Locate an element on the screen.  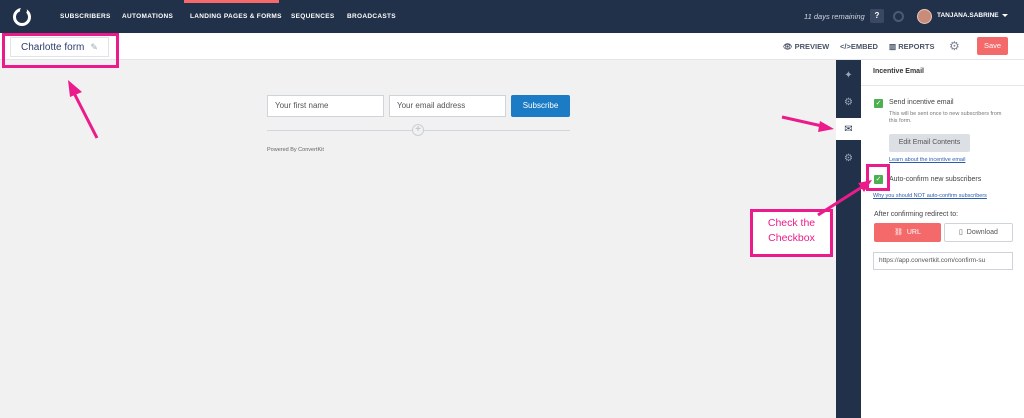
arrow-to-email-tab is located at coordinates (802, 121).